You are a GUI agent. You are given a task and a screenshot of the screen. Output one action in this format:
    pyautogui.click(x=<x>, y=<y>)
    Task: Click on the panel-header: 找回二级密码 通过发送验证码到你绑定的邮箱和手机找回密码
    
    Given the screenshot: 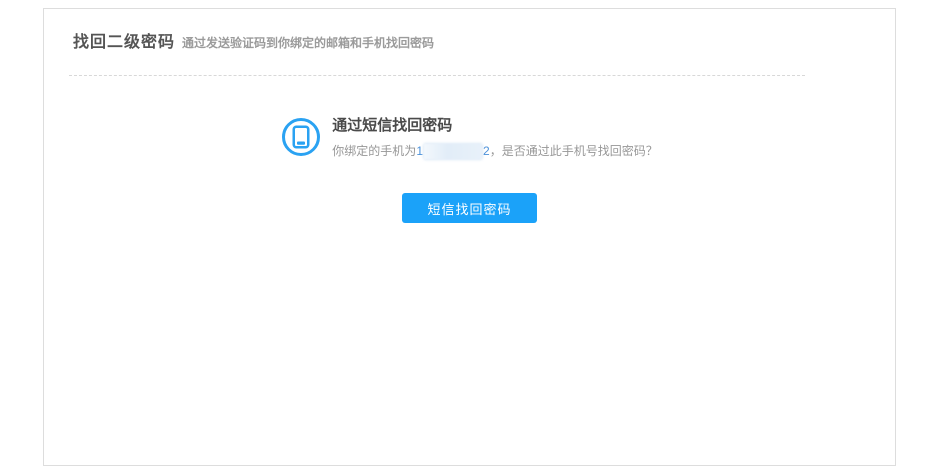 What is the action you would take?
    pyautogui.click(x=469, y=30)
    